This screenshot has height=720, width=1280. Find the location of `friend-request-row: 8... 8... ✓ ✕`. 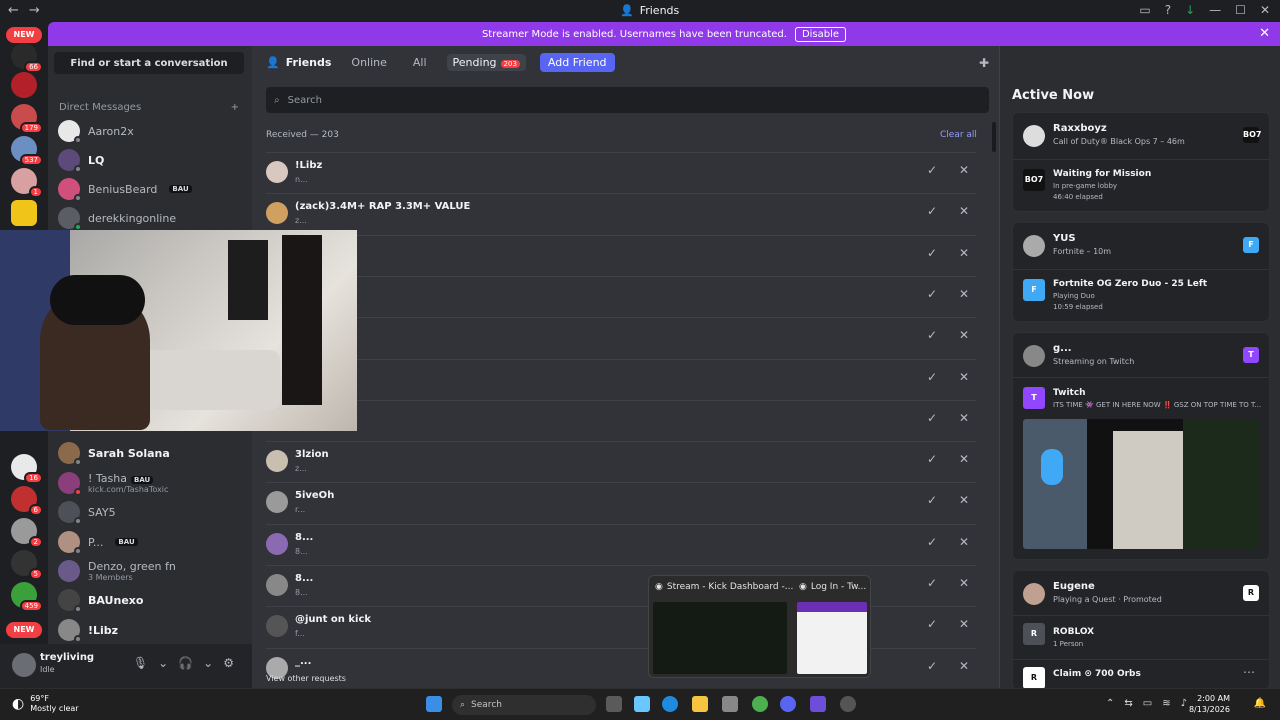

friend-request-row: 8... 8... ✓ ✕ is located at coordinates (621, 544).